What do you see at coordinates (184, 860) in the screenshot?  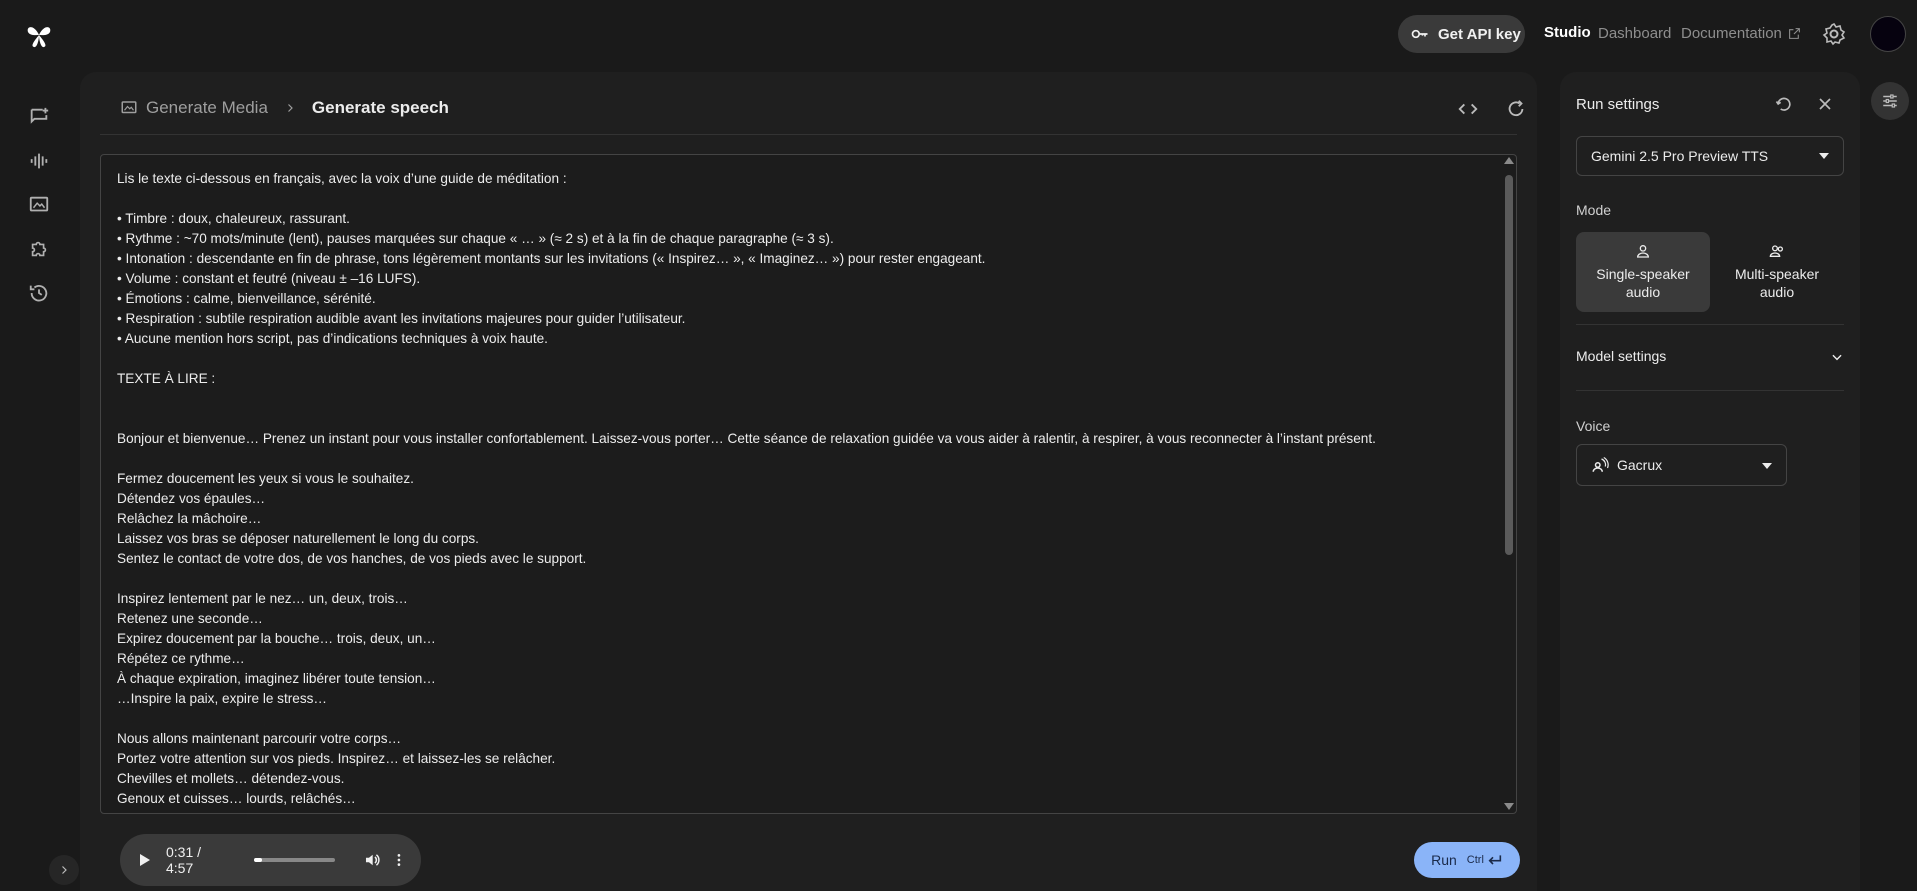 I see `player-time: 0:31 / 4:57` at bounding box center [184, 860].